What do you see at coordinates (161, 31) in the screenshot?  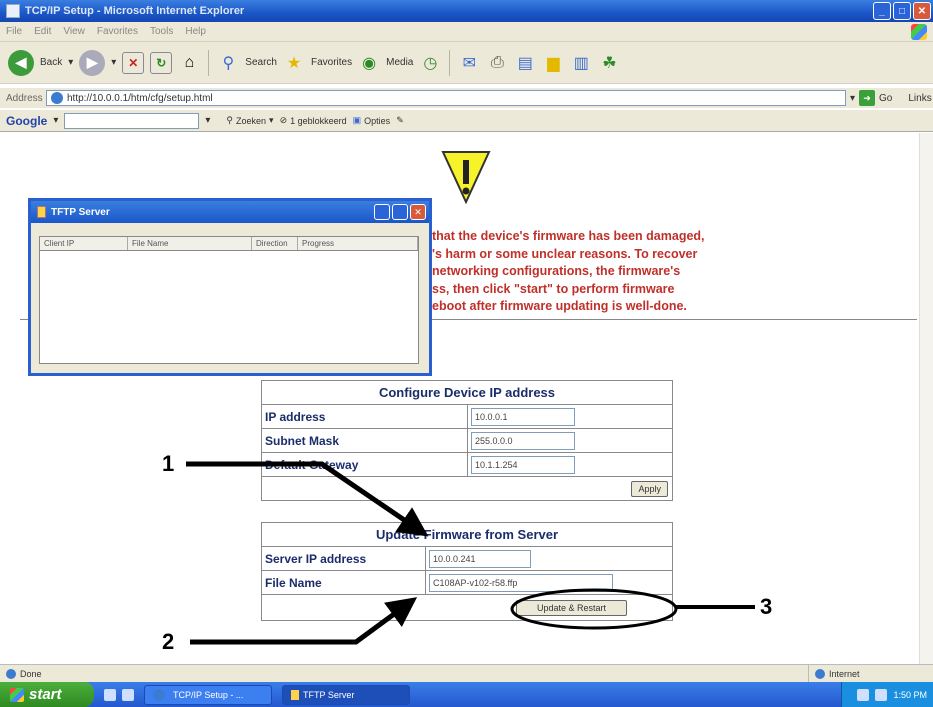 I see `menu-tools: Tools` at bounding box center [161, 31].